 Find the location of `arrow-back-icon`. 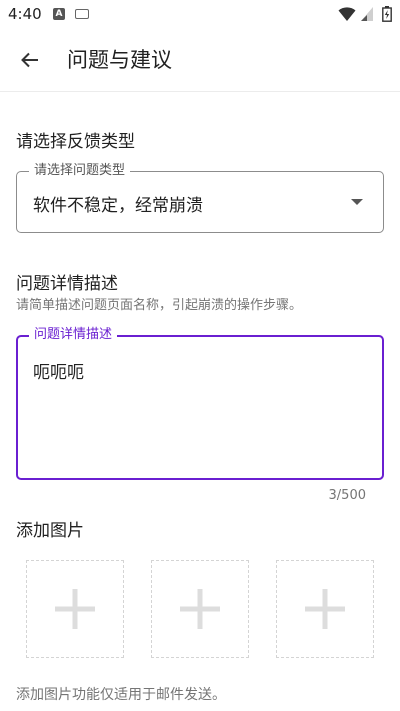

arrow-back-icon is located at coordinates (29, 60).